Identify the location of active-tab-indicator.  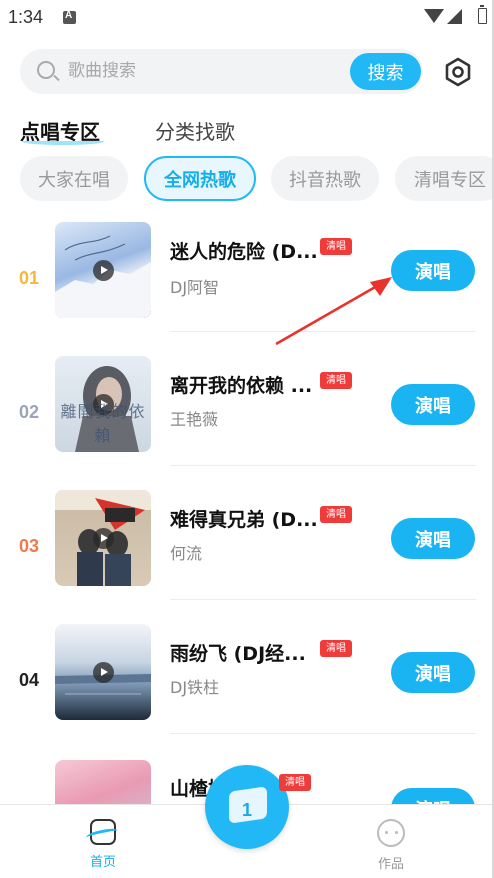
(63, 141).